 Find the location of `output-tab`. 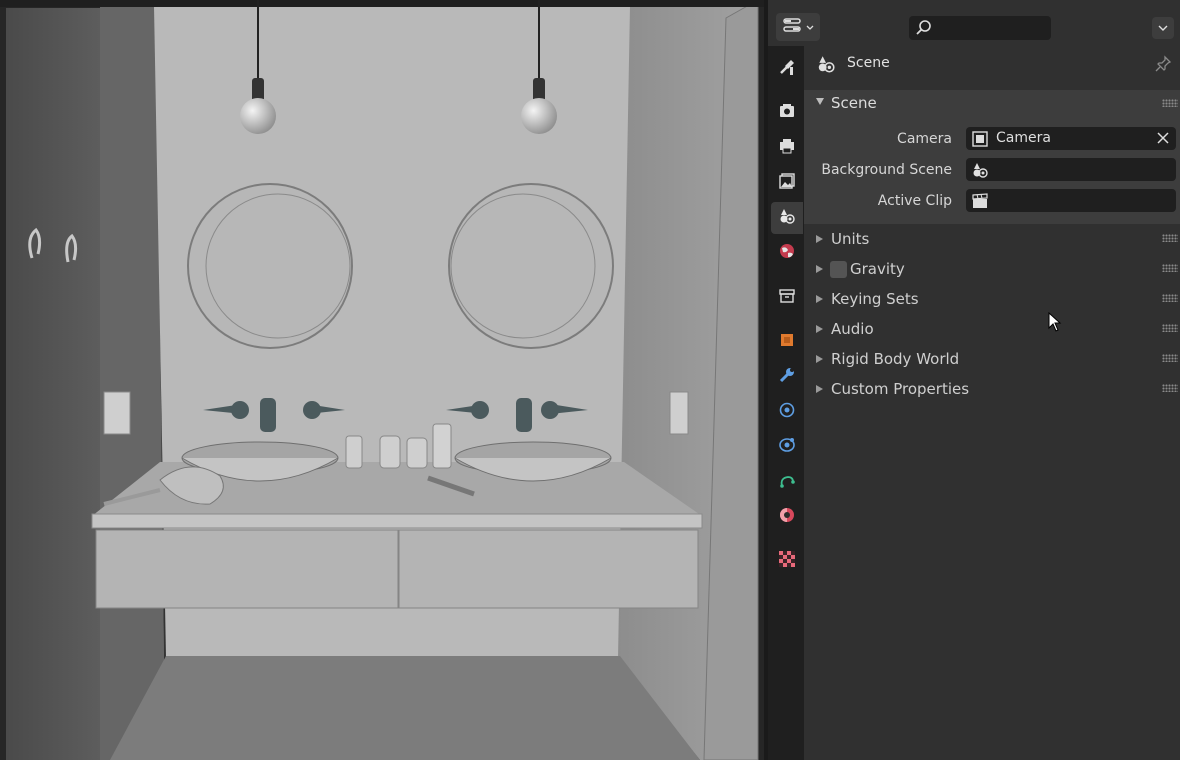

output-tab is located at coordinates (787, 148).